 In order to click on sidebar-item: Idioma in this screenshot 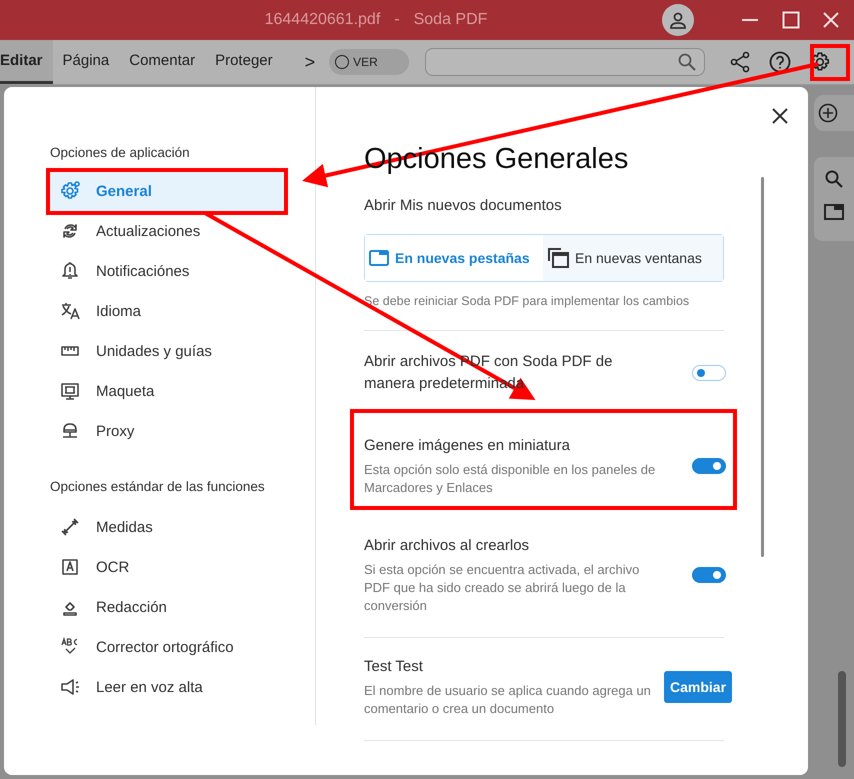, I will do `click(169, 311)`.